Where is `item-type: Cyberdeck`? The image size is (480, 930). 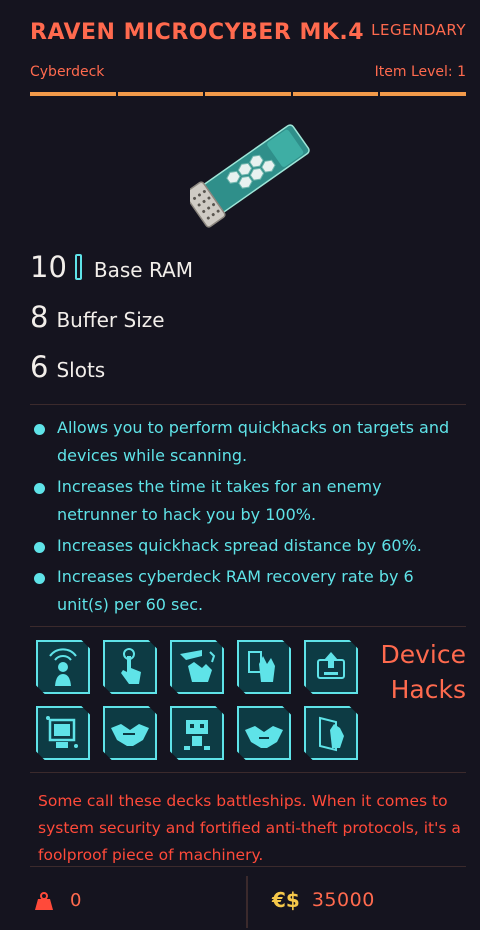
item-type: Cyberdeck is located at coordinates (67, 72).